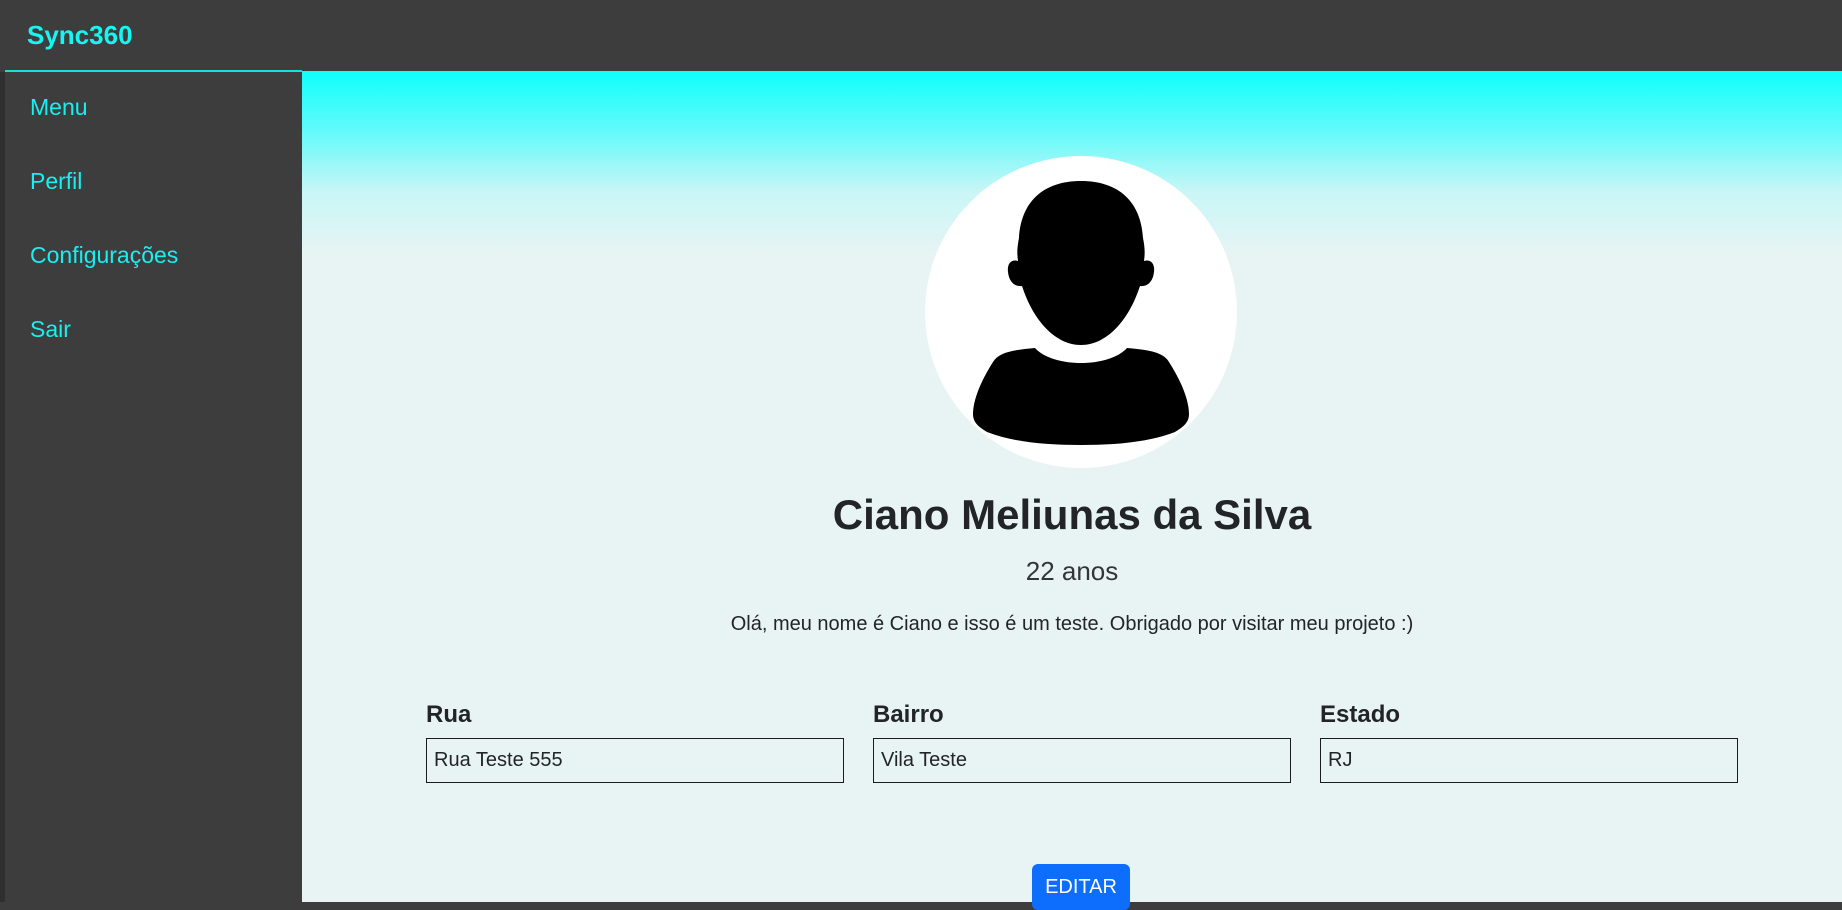 Image resolution: width=1842 pixels, height=910 pixels. I want to click on sidebar-item-sair: Sair, so click(50, 329).